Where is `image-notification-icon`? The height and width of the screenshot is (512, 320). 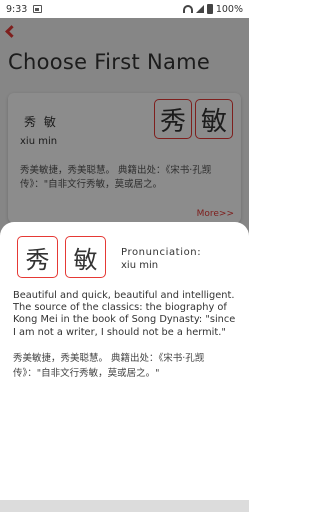
image-notification-icon is located at coordinates (38, 9).